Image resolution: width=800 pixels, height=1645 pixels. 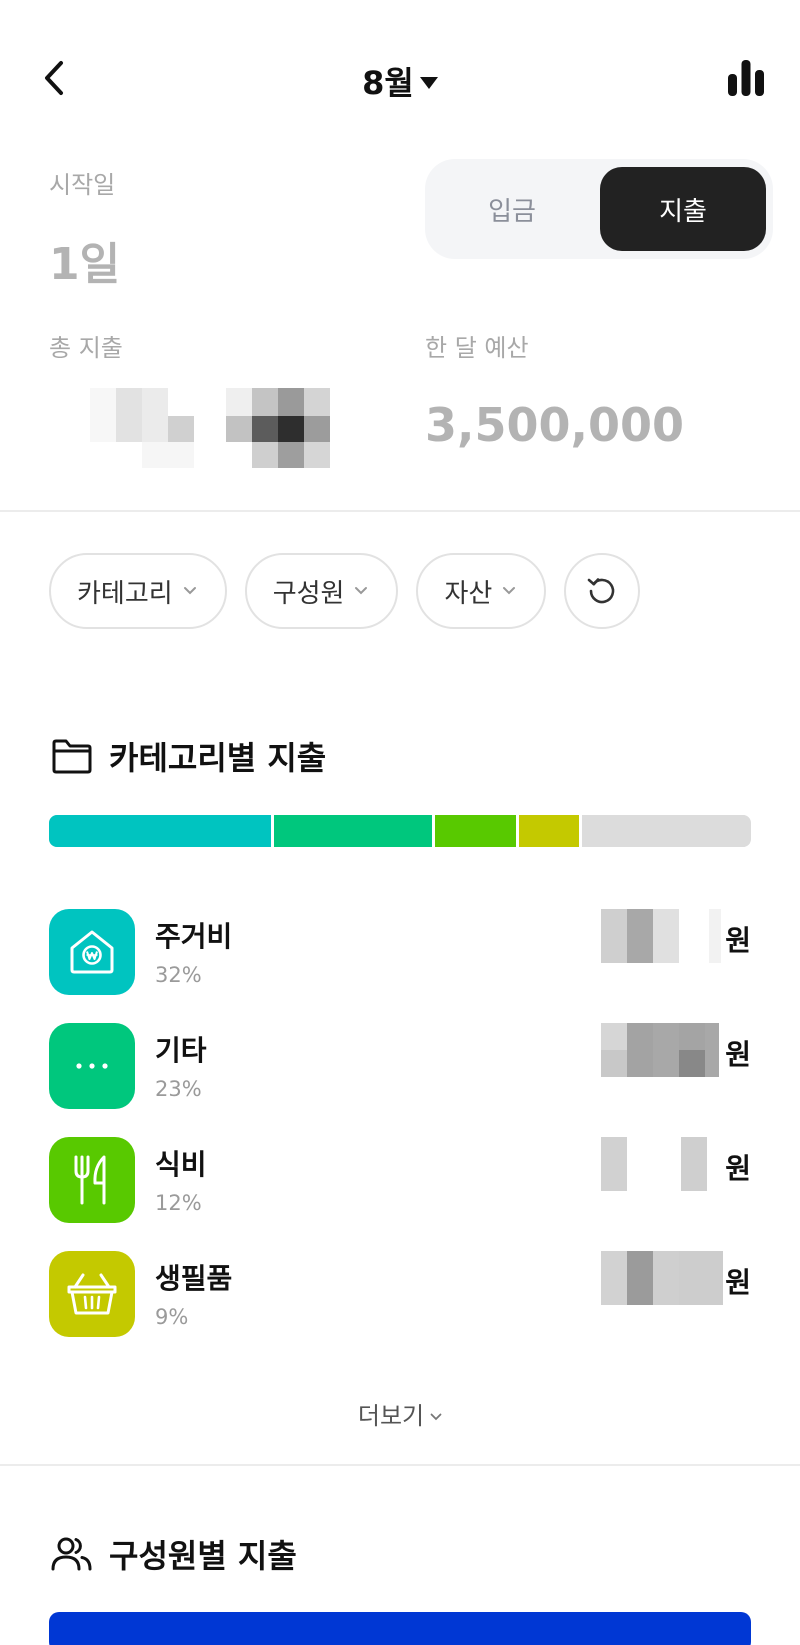 I want to click on refresh-icon, so click(x=601, y=591).